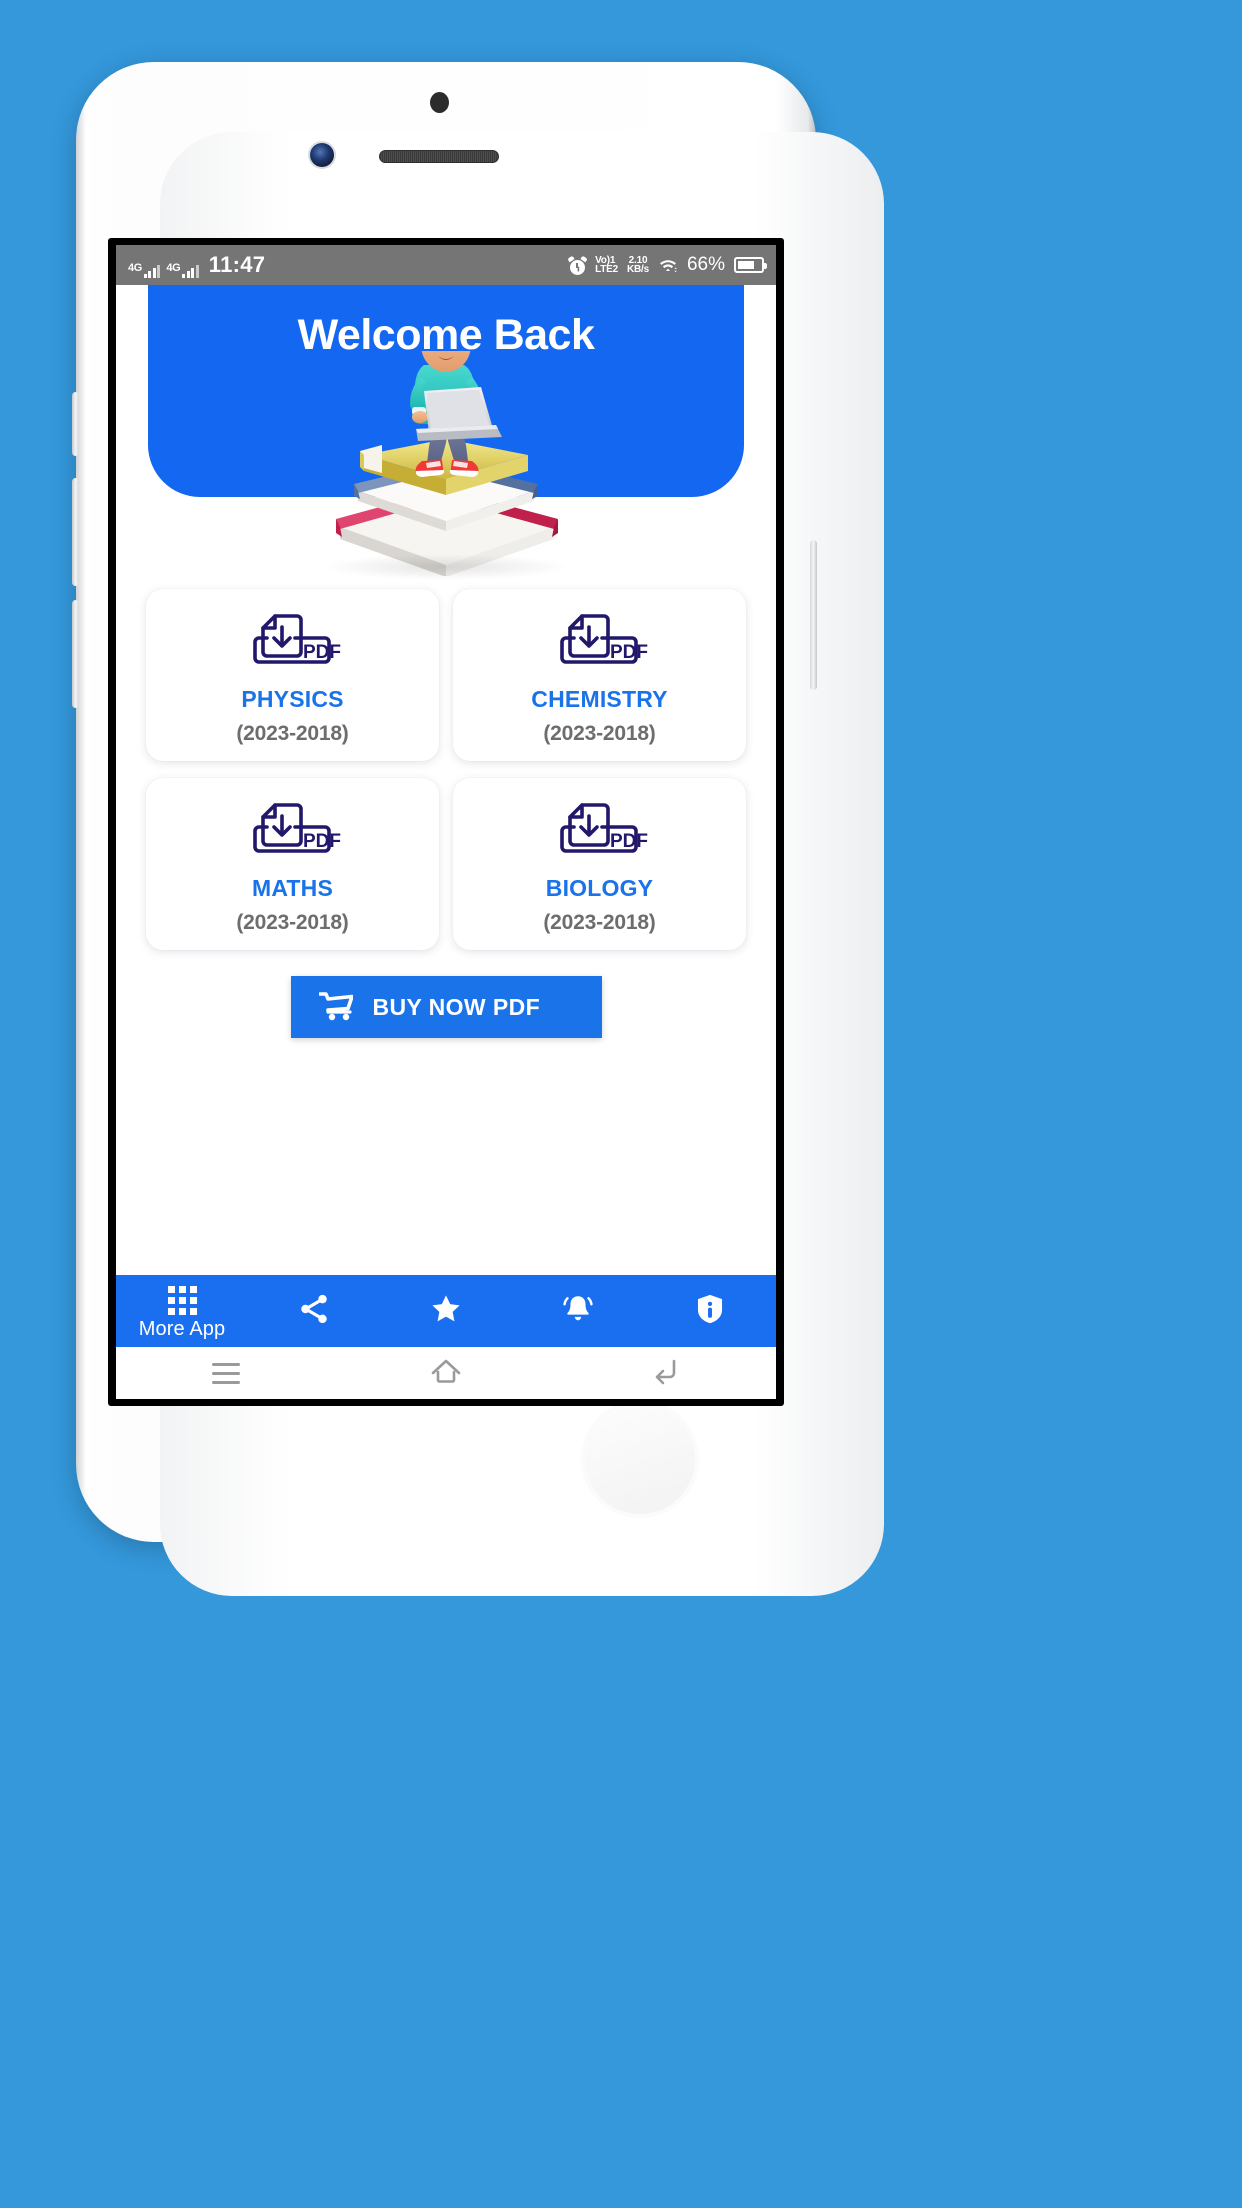  I want to click on home-button, so click(640, 1459).